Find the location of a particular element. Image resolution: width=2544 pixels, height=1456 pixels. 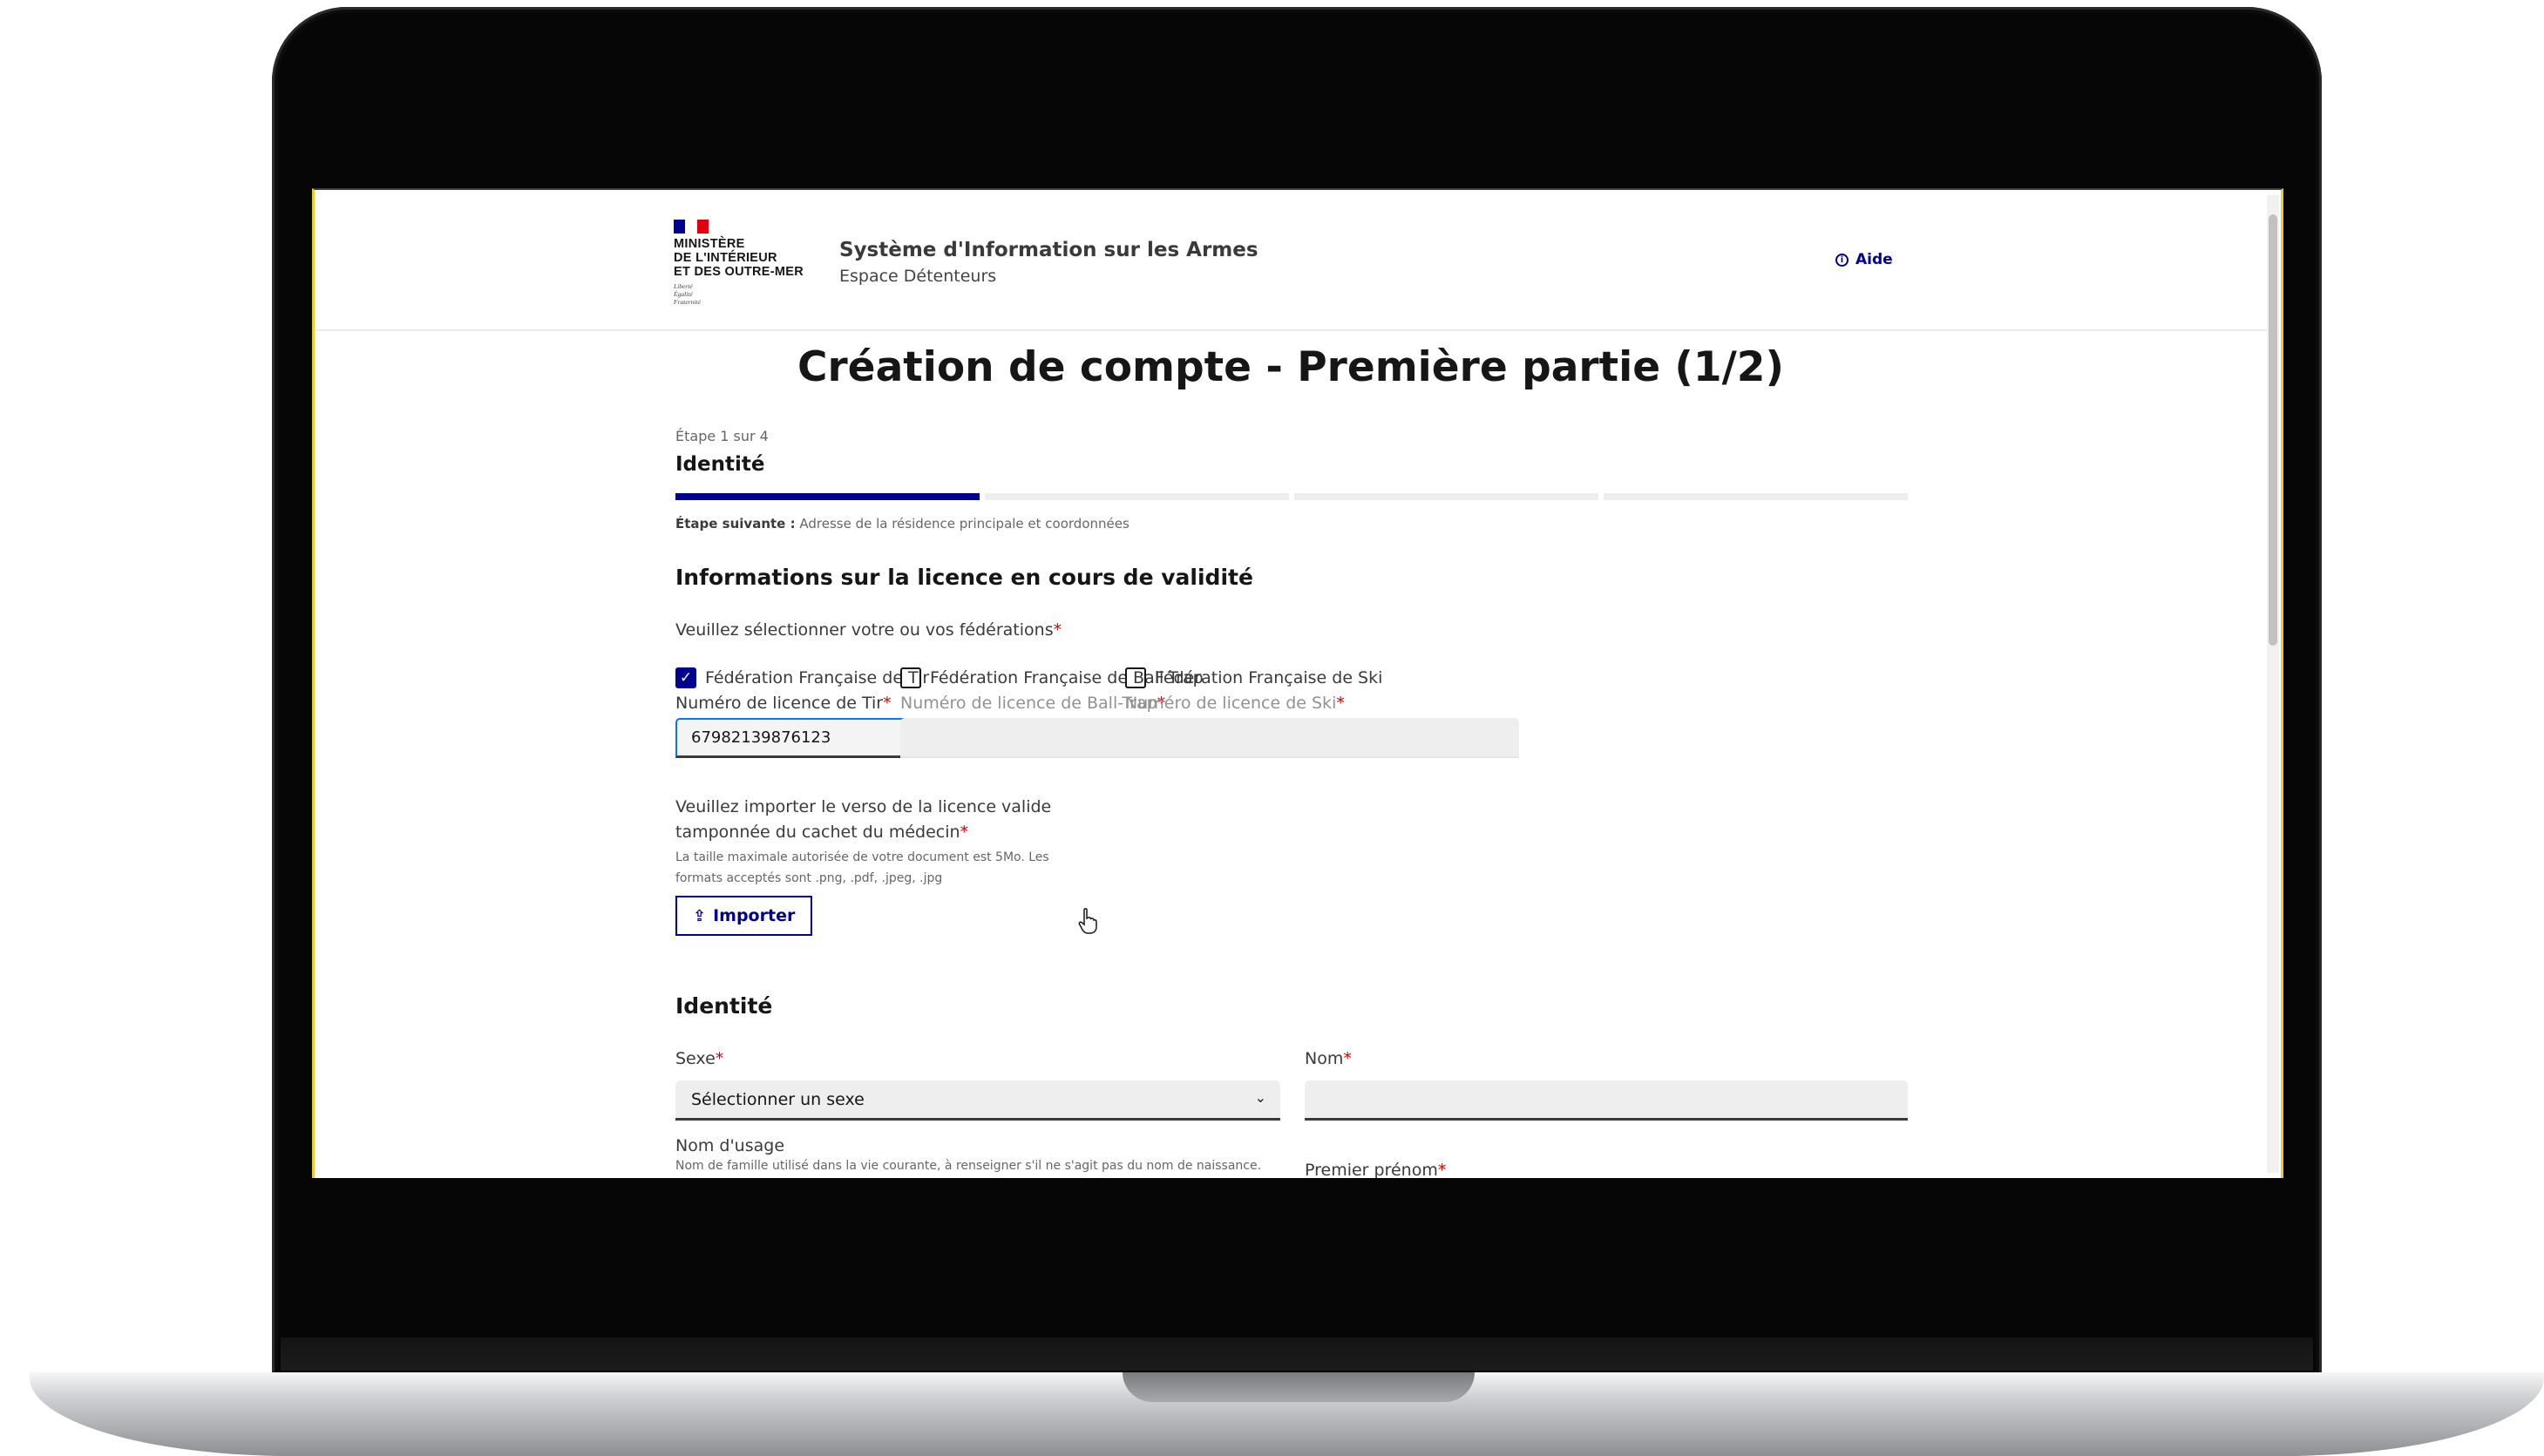

scrollbar-thumb is located at coordinates (2273, 430).